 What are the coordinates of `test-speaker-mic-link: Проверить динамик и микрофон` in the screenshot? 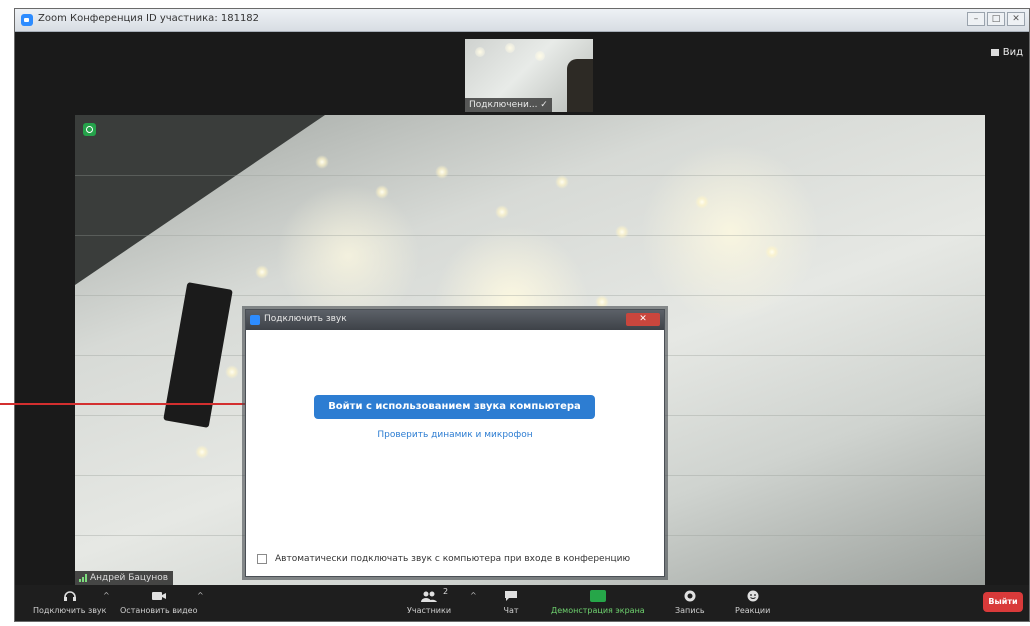 It's located at (455, 435).